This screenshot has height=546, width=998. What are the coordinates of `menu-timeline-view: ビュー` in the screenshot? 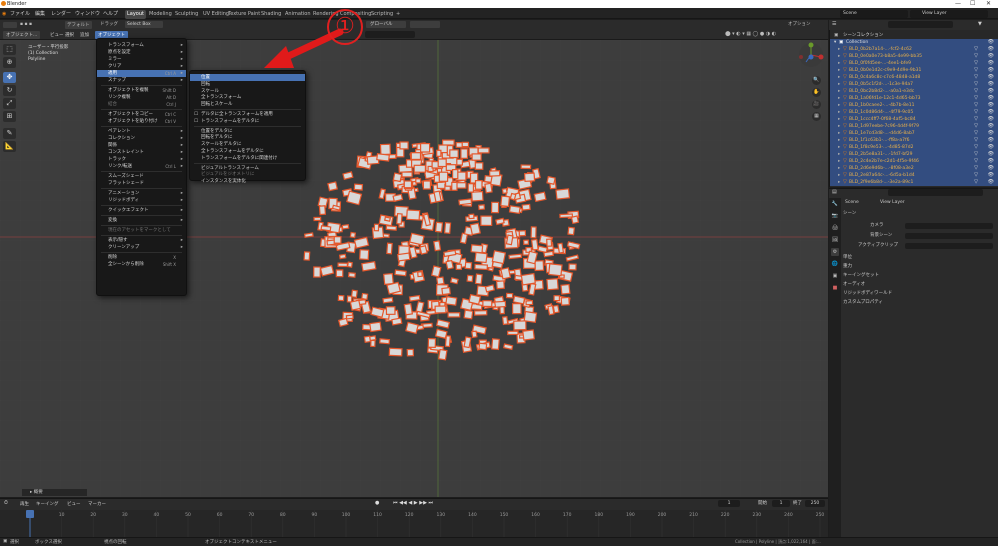 It's located at (74, 504).